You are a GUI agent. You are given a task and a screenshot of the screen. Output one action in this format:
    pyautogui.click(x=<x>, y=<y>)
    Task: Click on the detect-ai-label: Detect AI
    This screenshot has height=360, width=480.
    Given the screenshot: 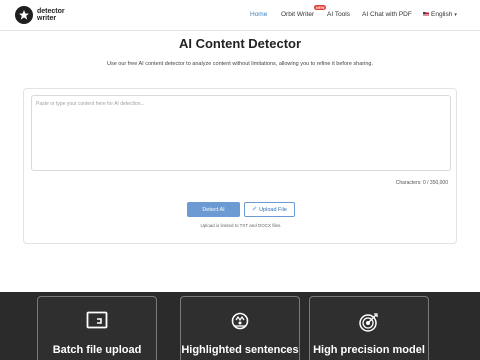 What is the action you would take?
    pyautogui.click(x=213, y=209)
    